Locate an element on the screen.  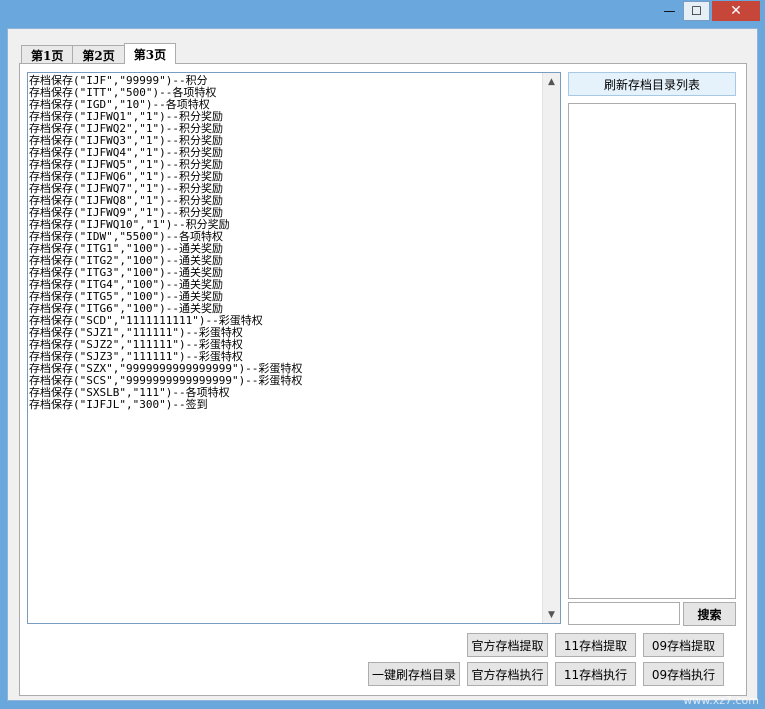
tab-page-3: 第3页 is located at coordinates (150, 53).